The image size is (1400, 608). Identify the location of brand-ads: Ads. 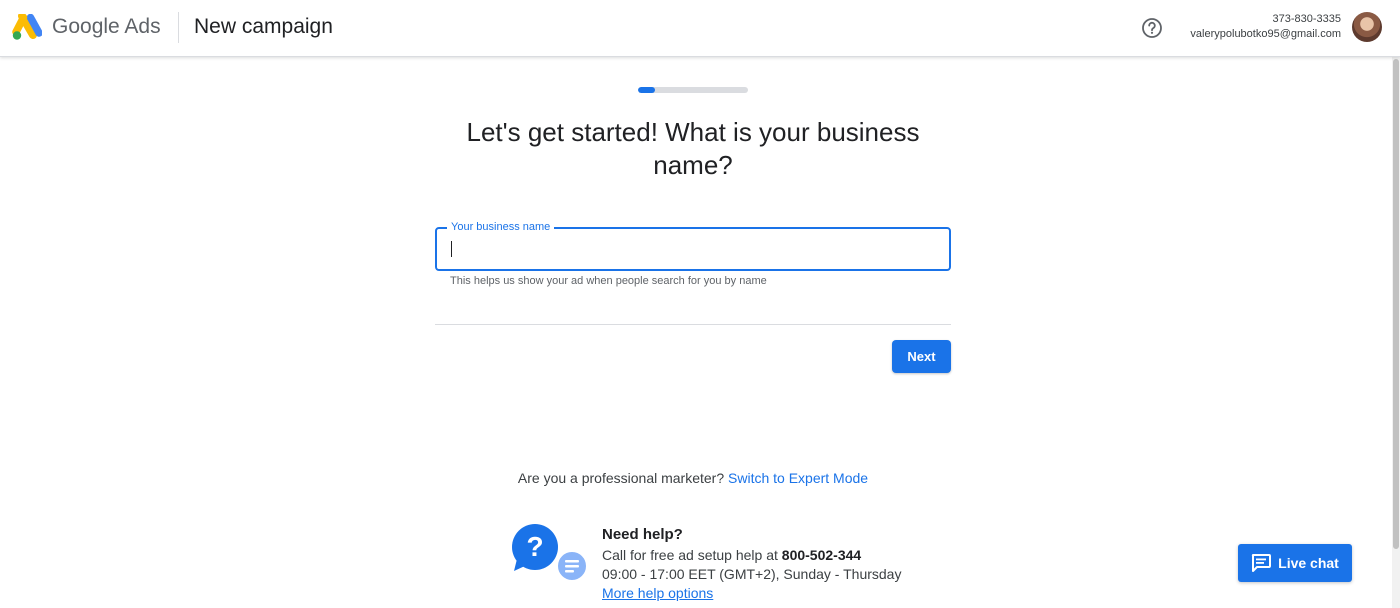
(142, 26).